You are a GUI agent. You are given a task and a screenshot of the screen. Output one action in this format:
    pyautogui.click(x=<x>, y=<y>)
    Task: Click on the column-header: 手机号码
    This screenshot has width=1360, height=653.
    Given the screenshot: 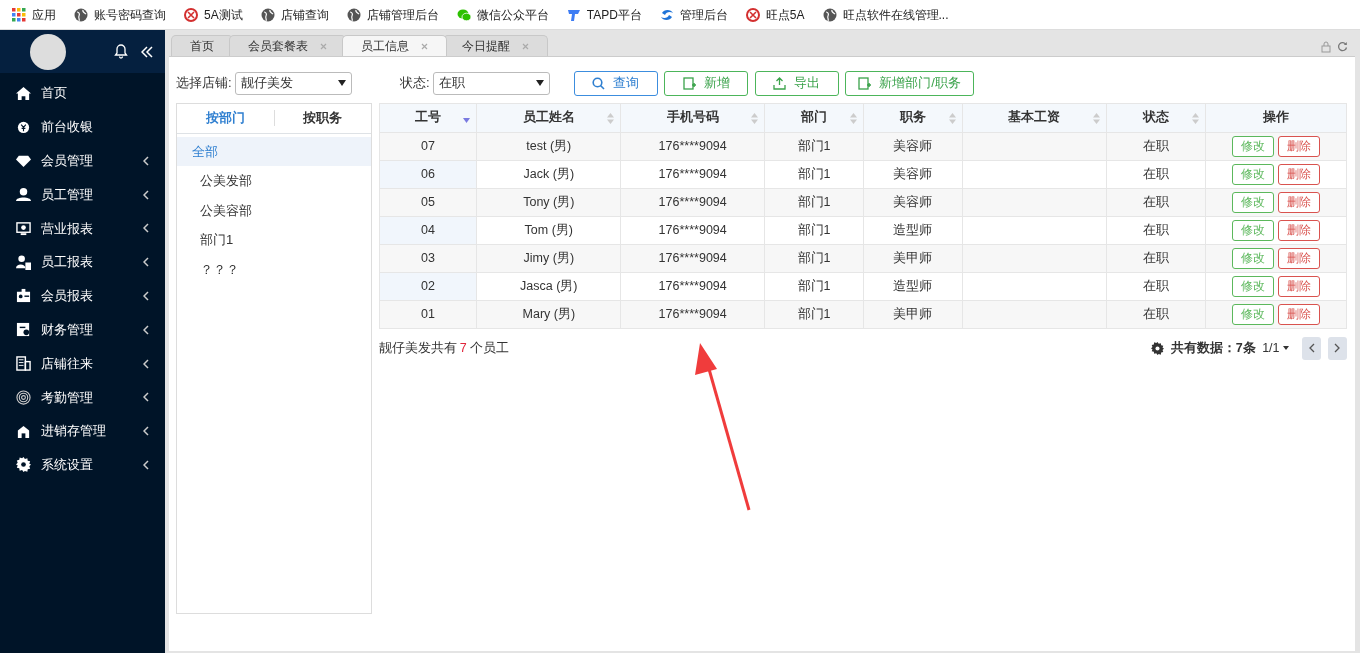 What is the action you would take?
    pyautogui.click(x=692, y=117)
    